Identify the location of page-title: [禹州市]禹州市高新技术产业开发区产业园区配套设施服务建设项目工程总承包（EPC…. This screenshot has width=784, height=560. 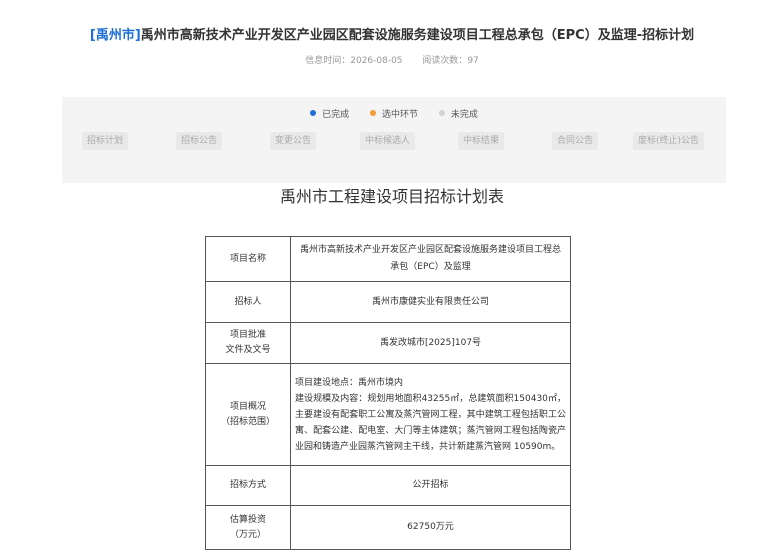
(392, 33).